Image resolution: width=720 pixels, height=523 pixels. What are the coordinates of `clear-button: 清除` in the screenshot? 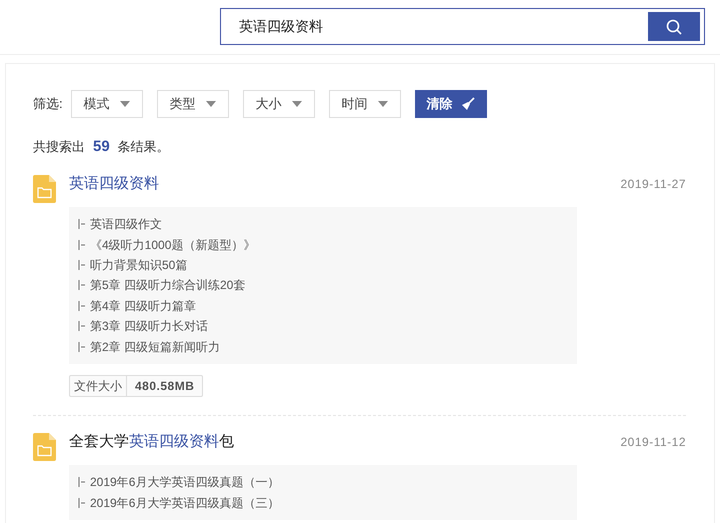 It's located at (450, 104).